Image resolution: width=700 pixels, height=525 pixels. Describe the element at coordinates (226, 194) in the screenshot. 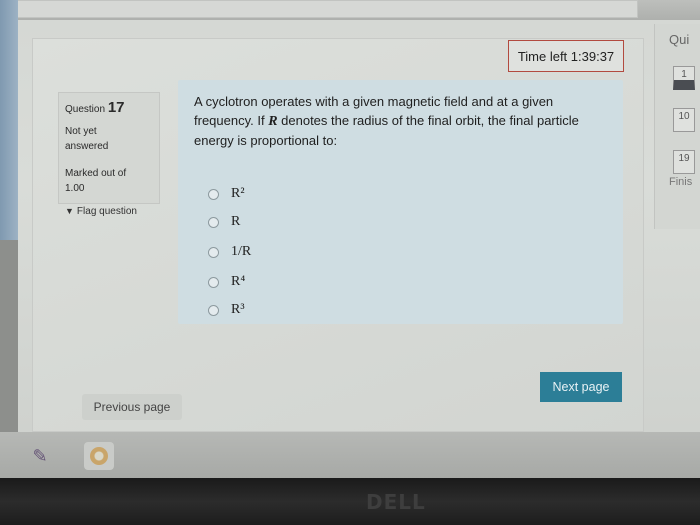

I see `answer-option: R²` at that location.